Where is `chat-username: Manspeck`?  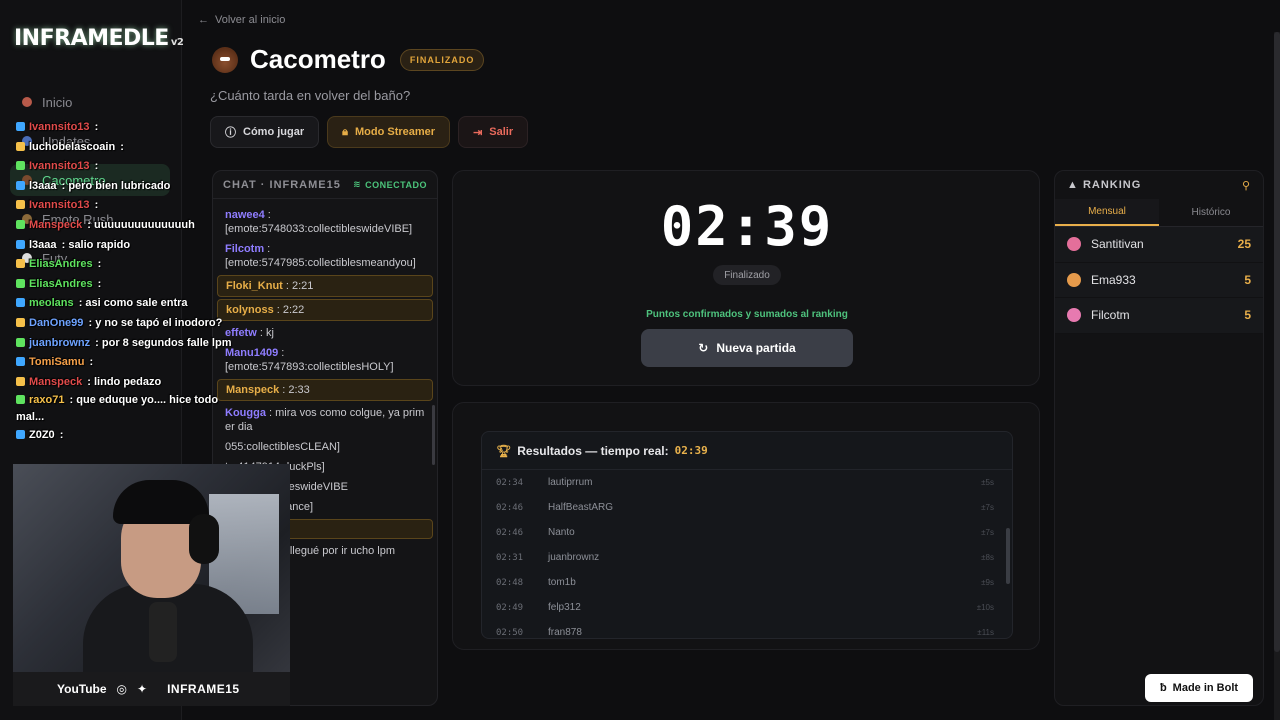 chat-username: Manspeck is located at coordinates (252, 390).